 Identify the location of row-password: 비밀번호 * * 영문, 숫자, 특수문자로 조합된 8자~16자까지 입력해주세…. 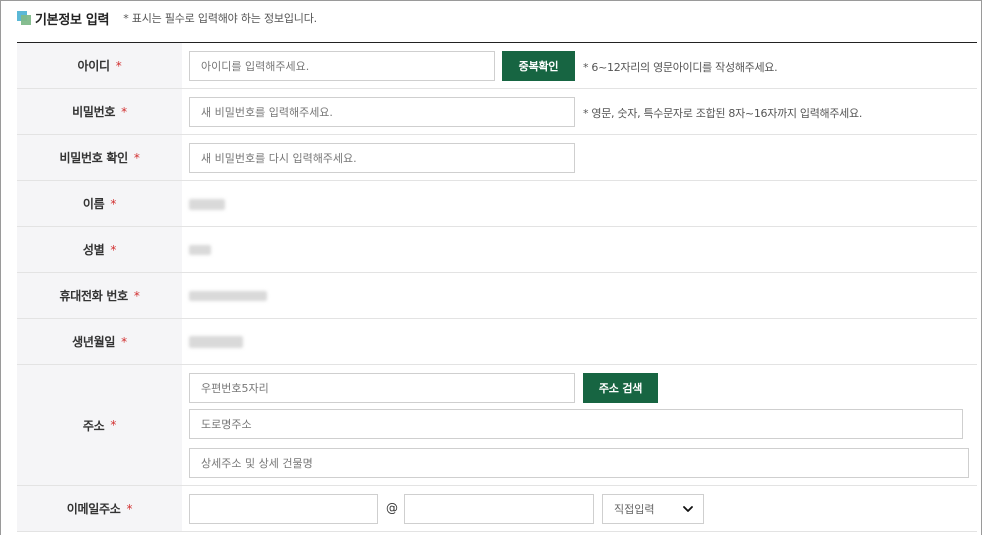
(497, 112).